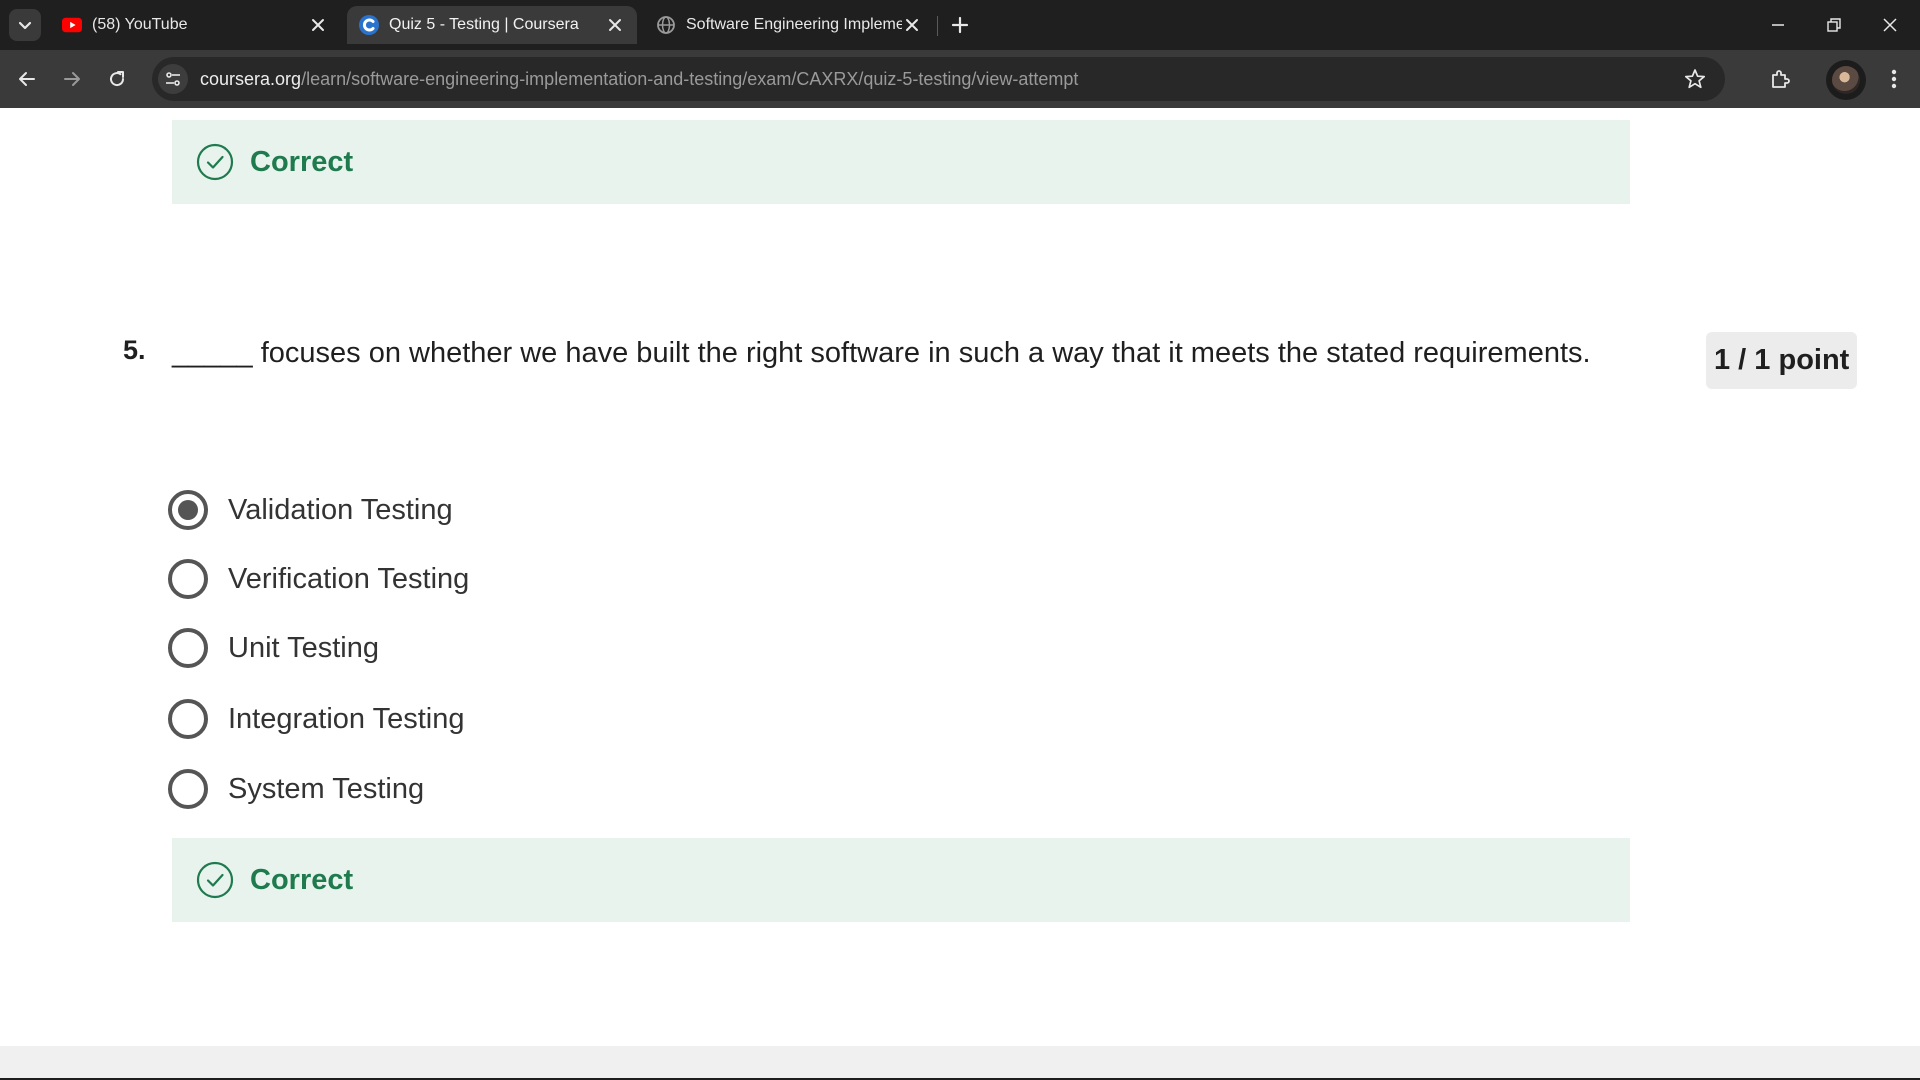  What do you see at coordinates (1782, 360) in the screenshot?
I see `points-badge: 1 / 1 point` at bounding box center [1782, 360].